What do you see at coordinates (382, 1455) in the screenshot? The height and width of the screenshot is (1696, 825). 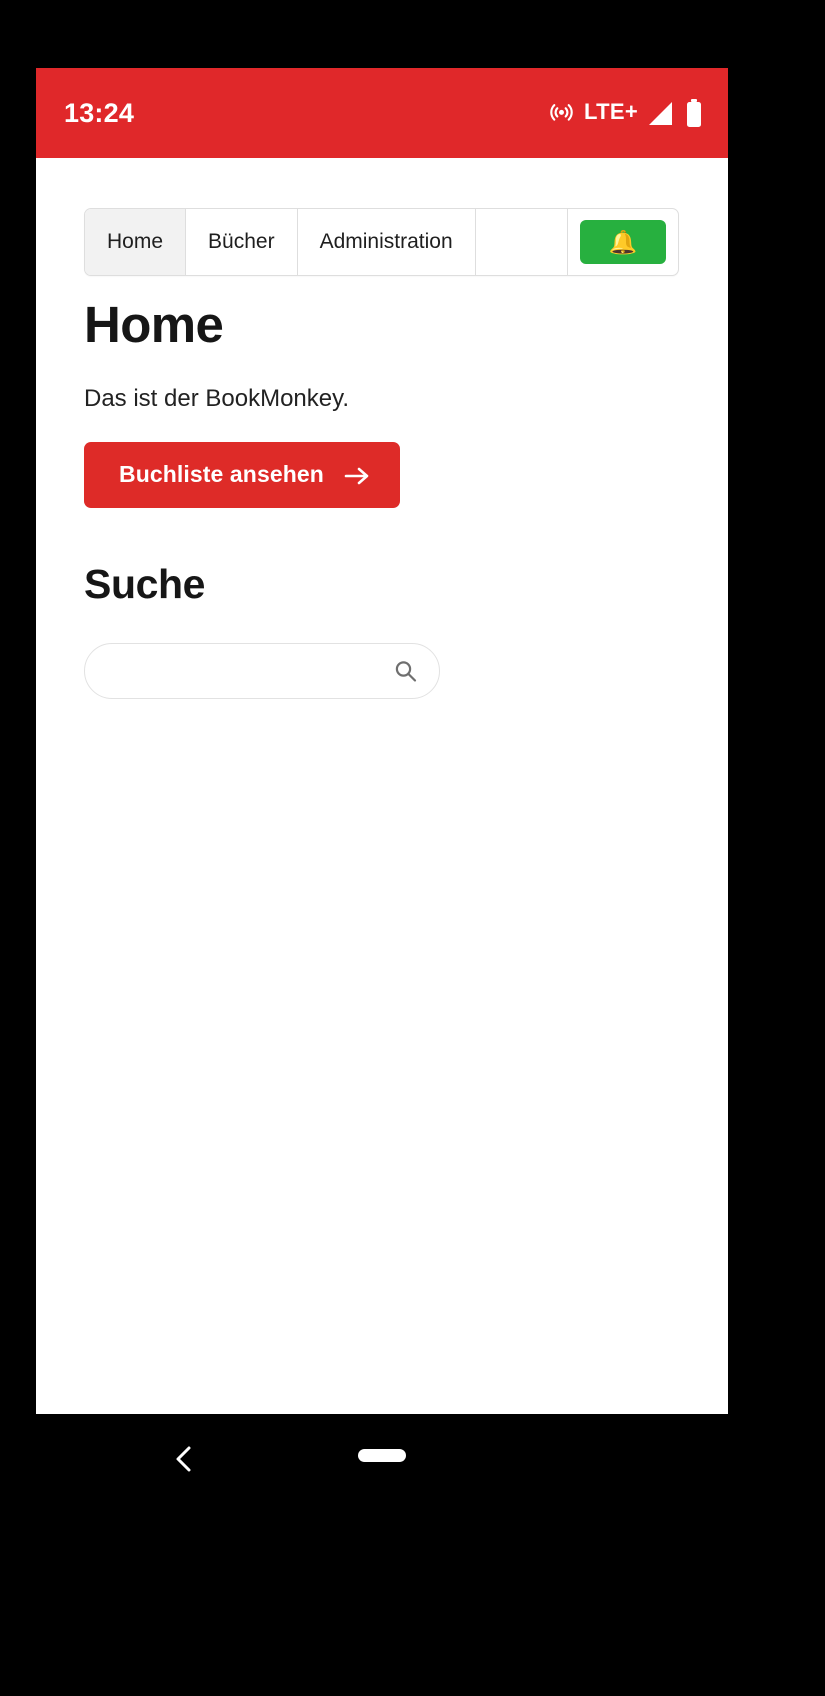 I see `home-pill-indicator` at bounding box center [382, 1455].